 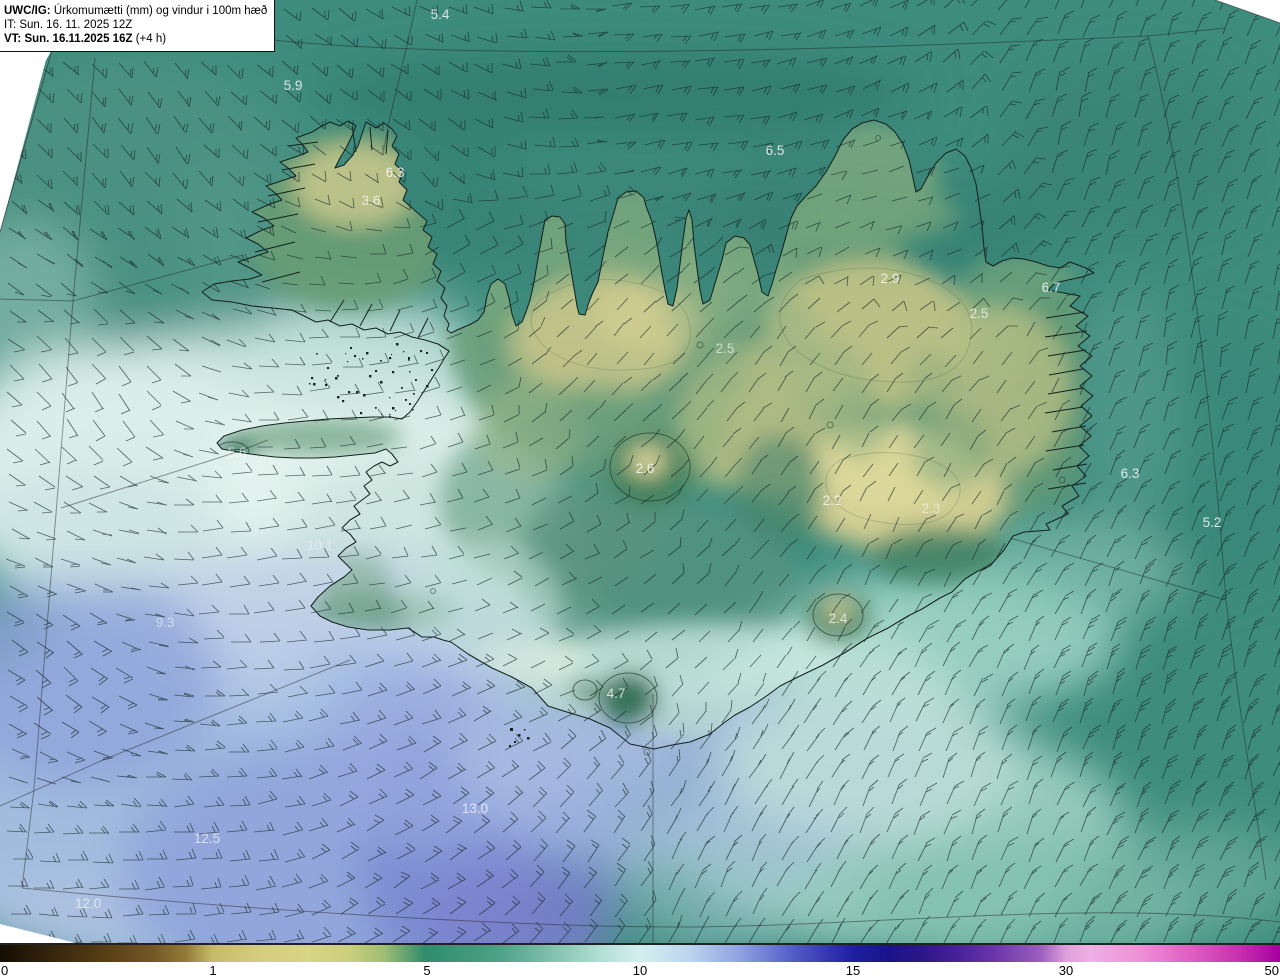 I want to click on svg-text: 2.2, so click(x=832, y=500).